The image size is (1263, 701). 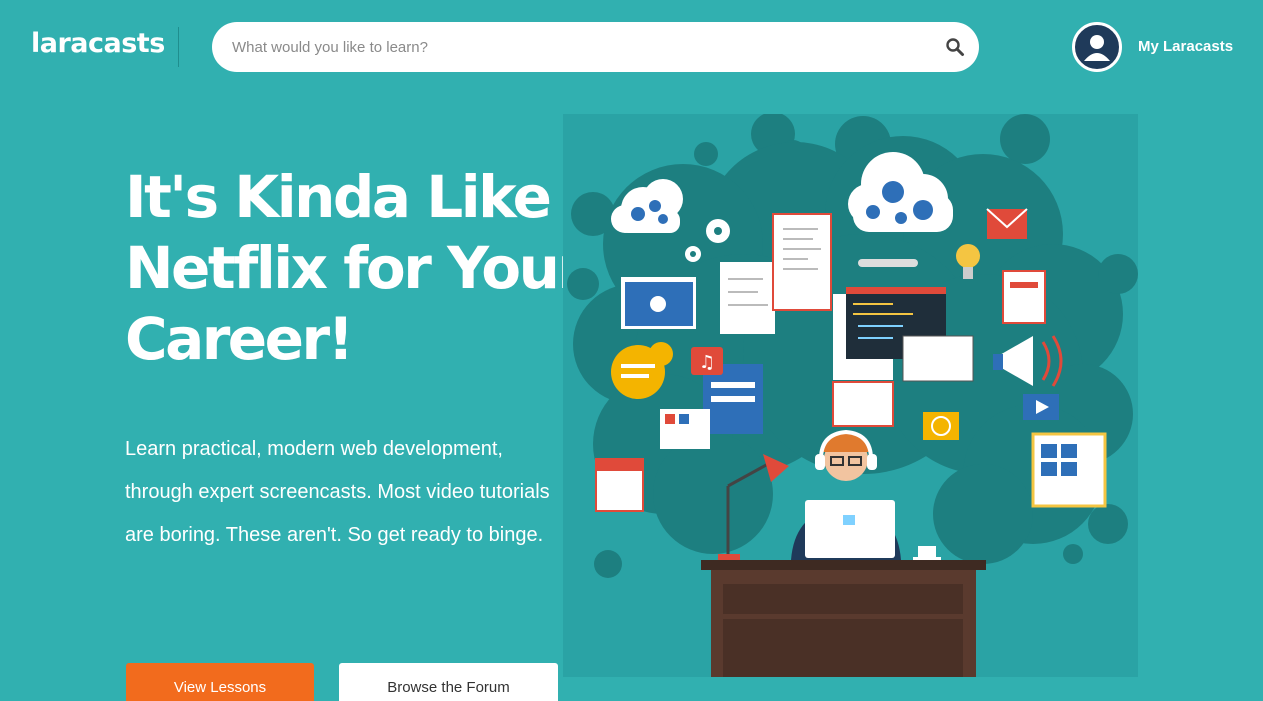 What do you see at coordinates (178, 47) in the screenshot?
I see `logo-divider` at bounding box center [178, 47].